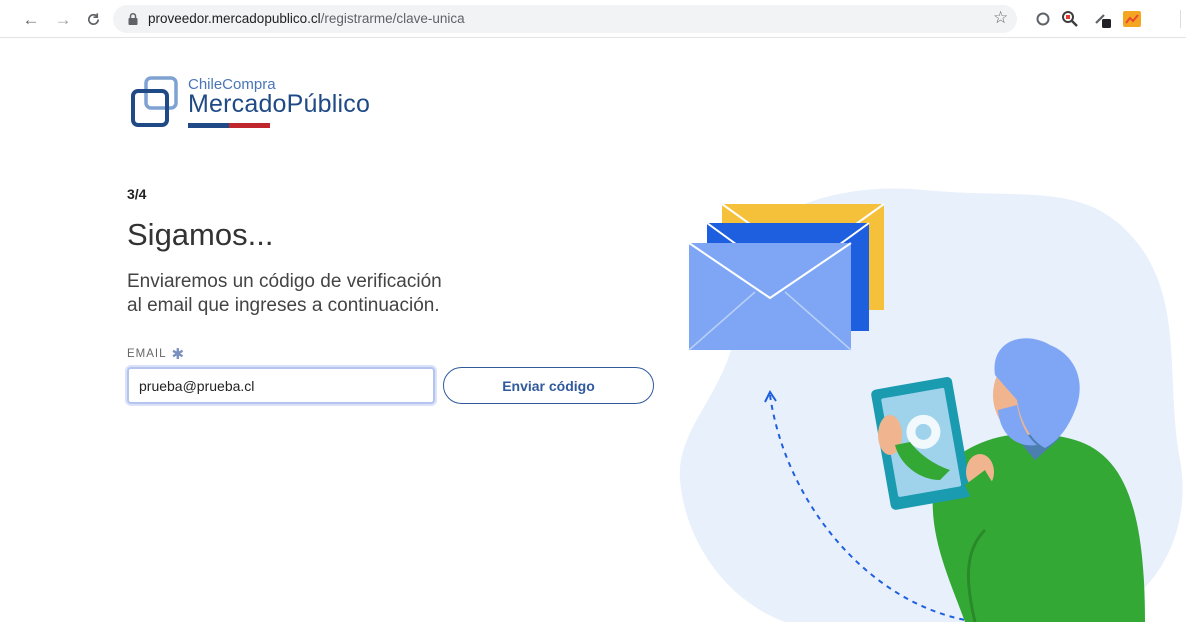 This screenshot has height=622, width=1186. What do you see at coordinates (281, 385) in the screenshot?
I see `email-input` at bounding box center [281, 385].